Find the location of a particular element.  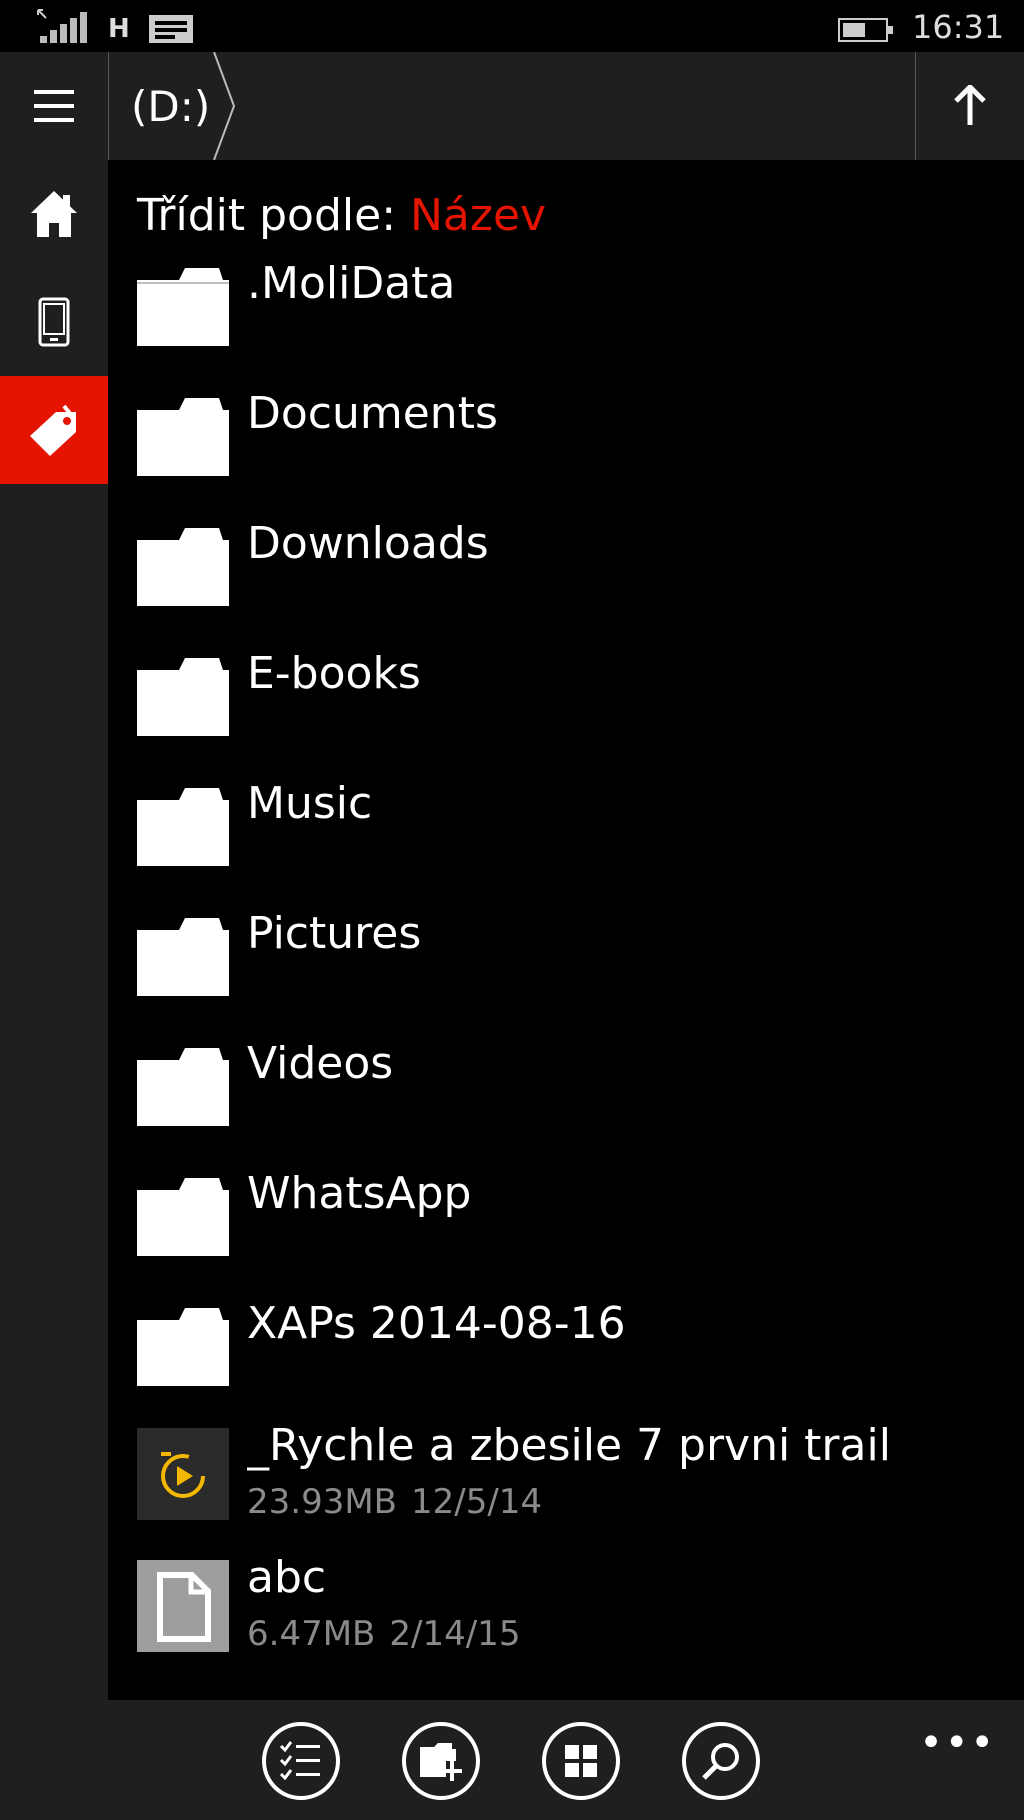

phone-icon is located at coordinates (54, 322).